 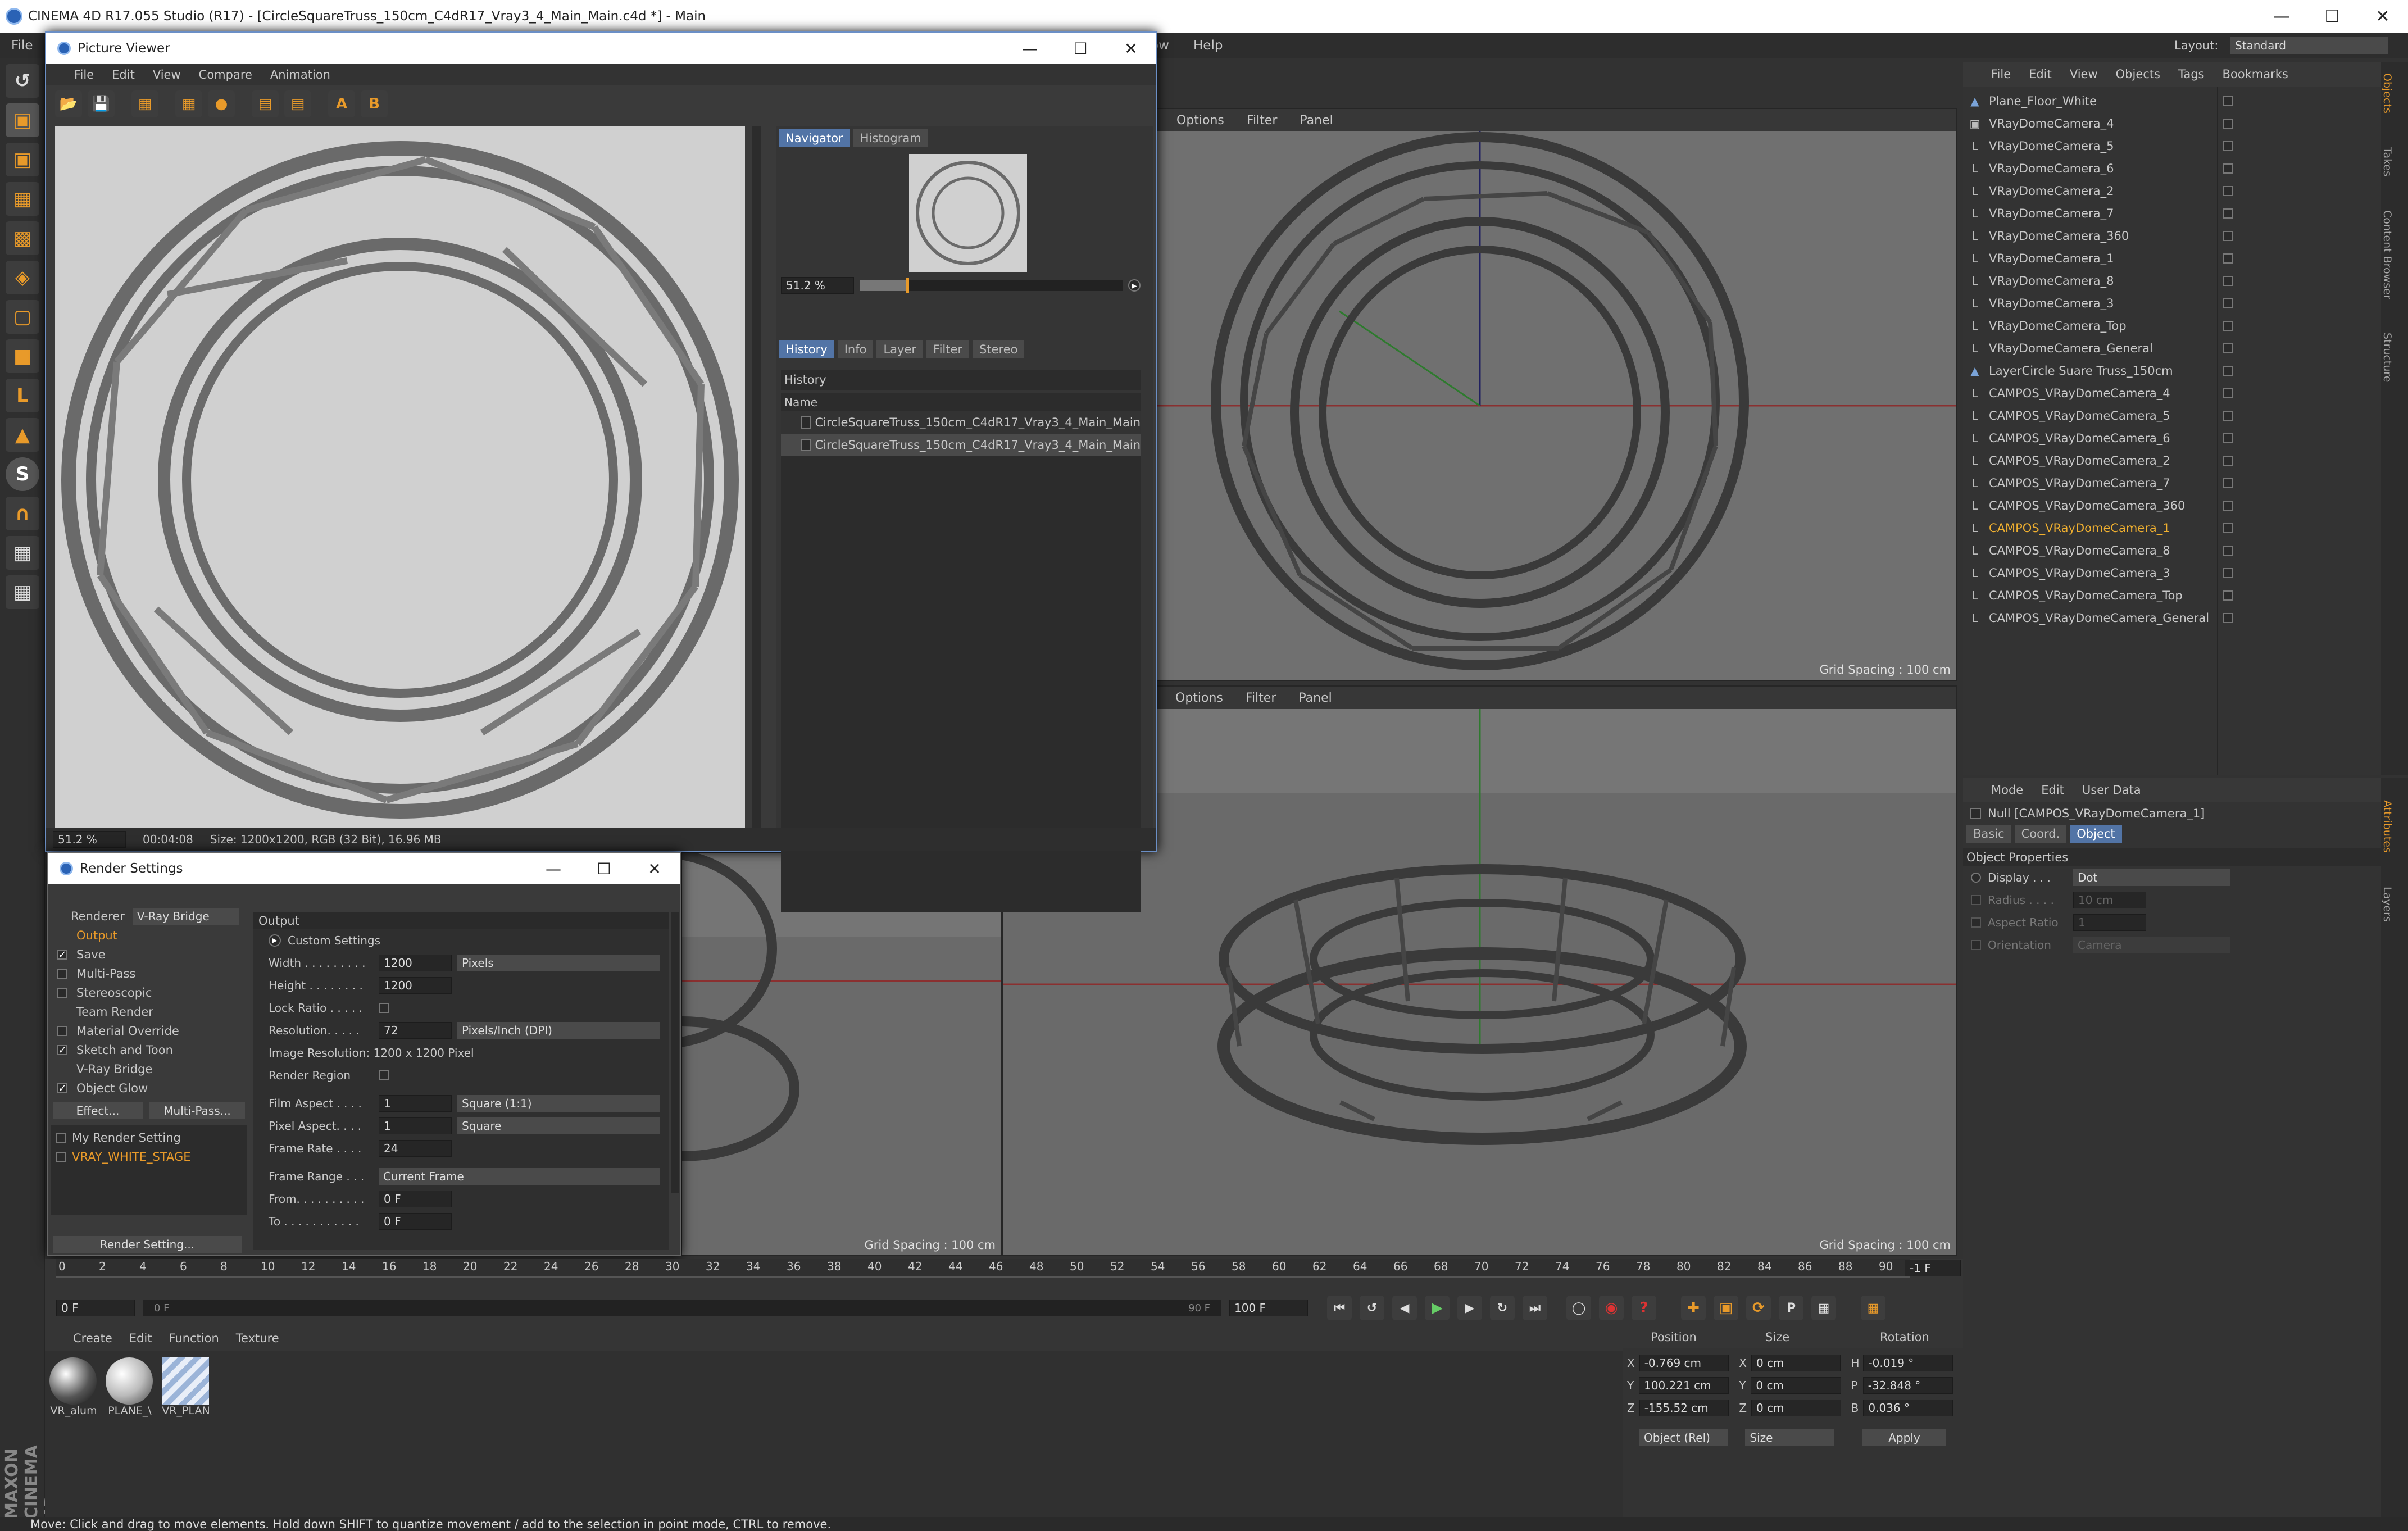 I want to click on om-menu-view: View, so click(x=2084, y=74).